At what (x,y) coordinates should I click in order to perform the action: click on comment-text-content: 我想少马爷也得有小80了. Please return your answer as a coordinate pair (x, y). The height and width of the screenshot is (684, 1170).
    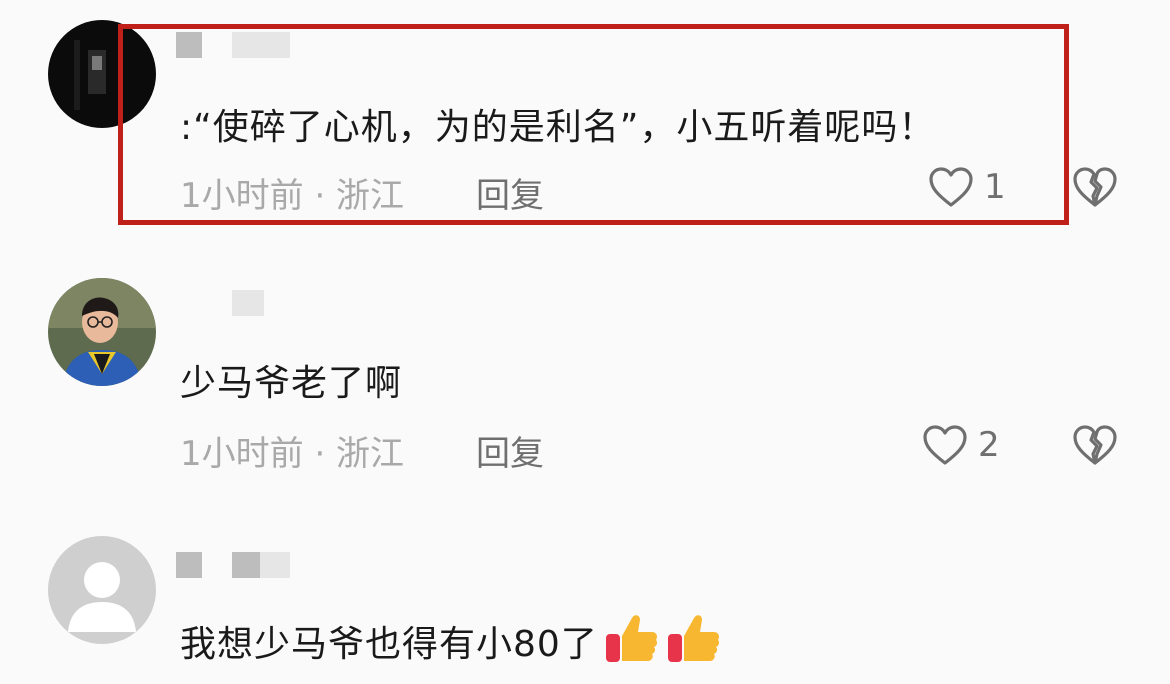
    Looking at the image, I should click on (389, 644).